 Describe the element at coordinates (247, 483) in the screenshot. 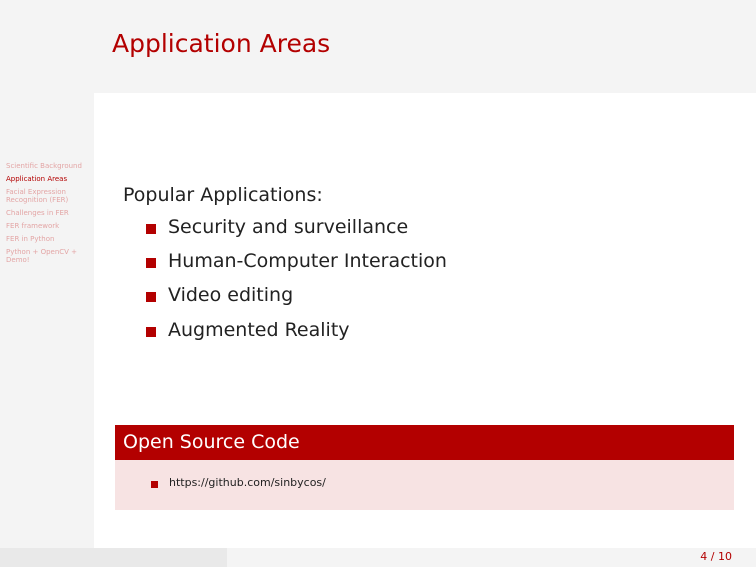

I see `github-link: https://github.com/sinbycos/` at that location.